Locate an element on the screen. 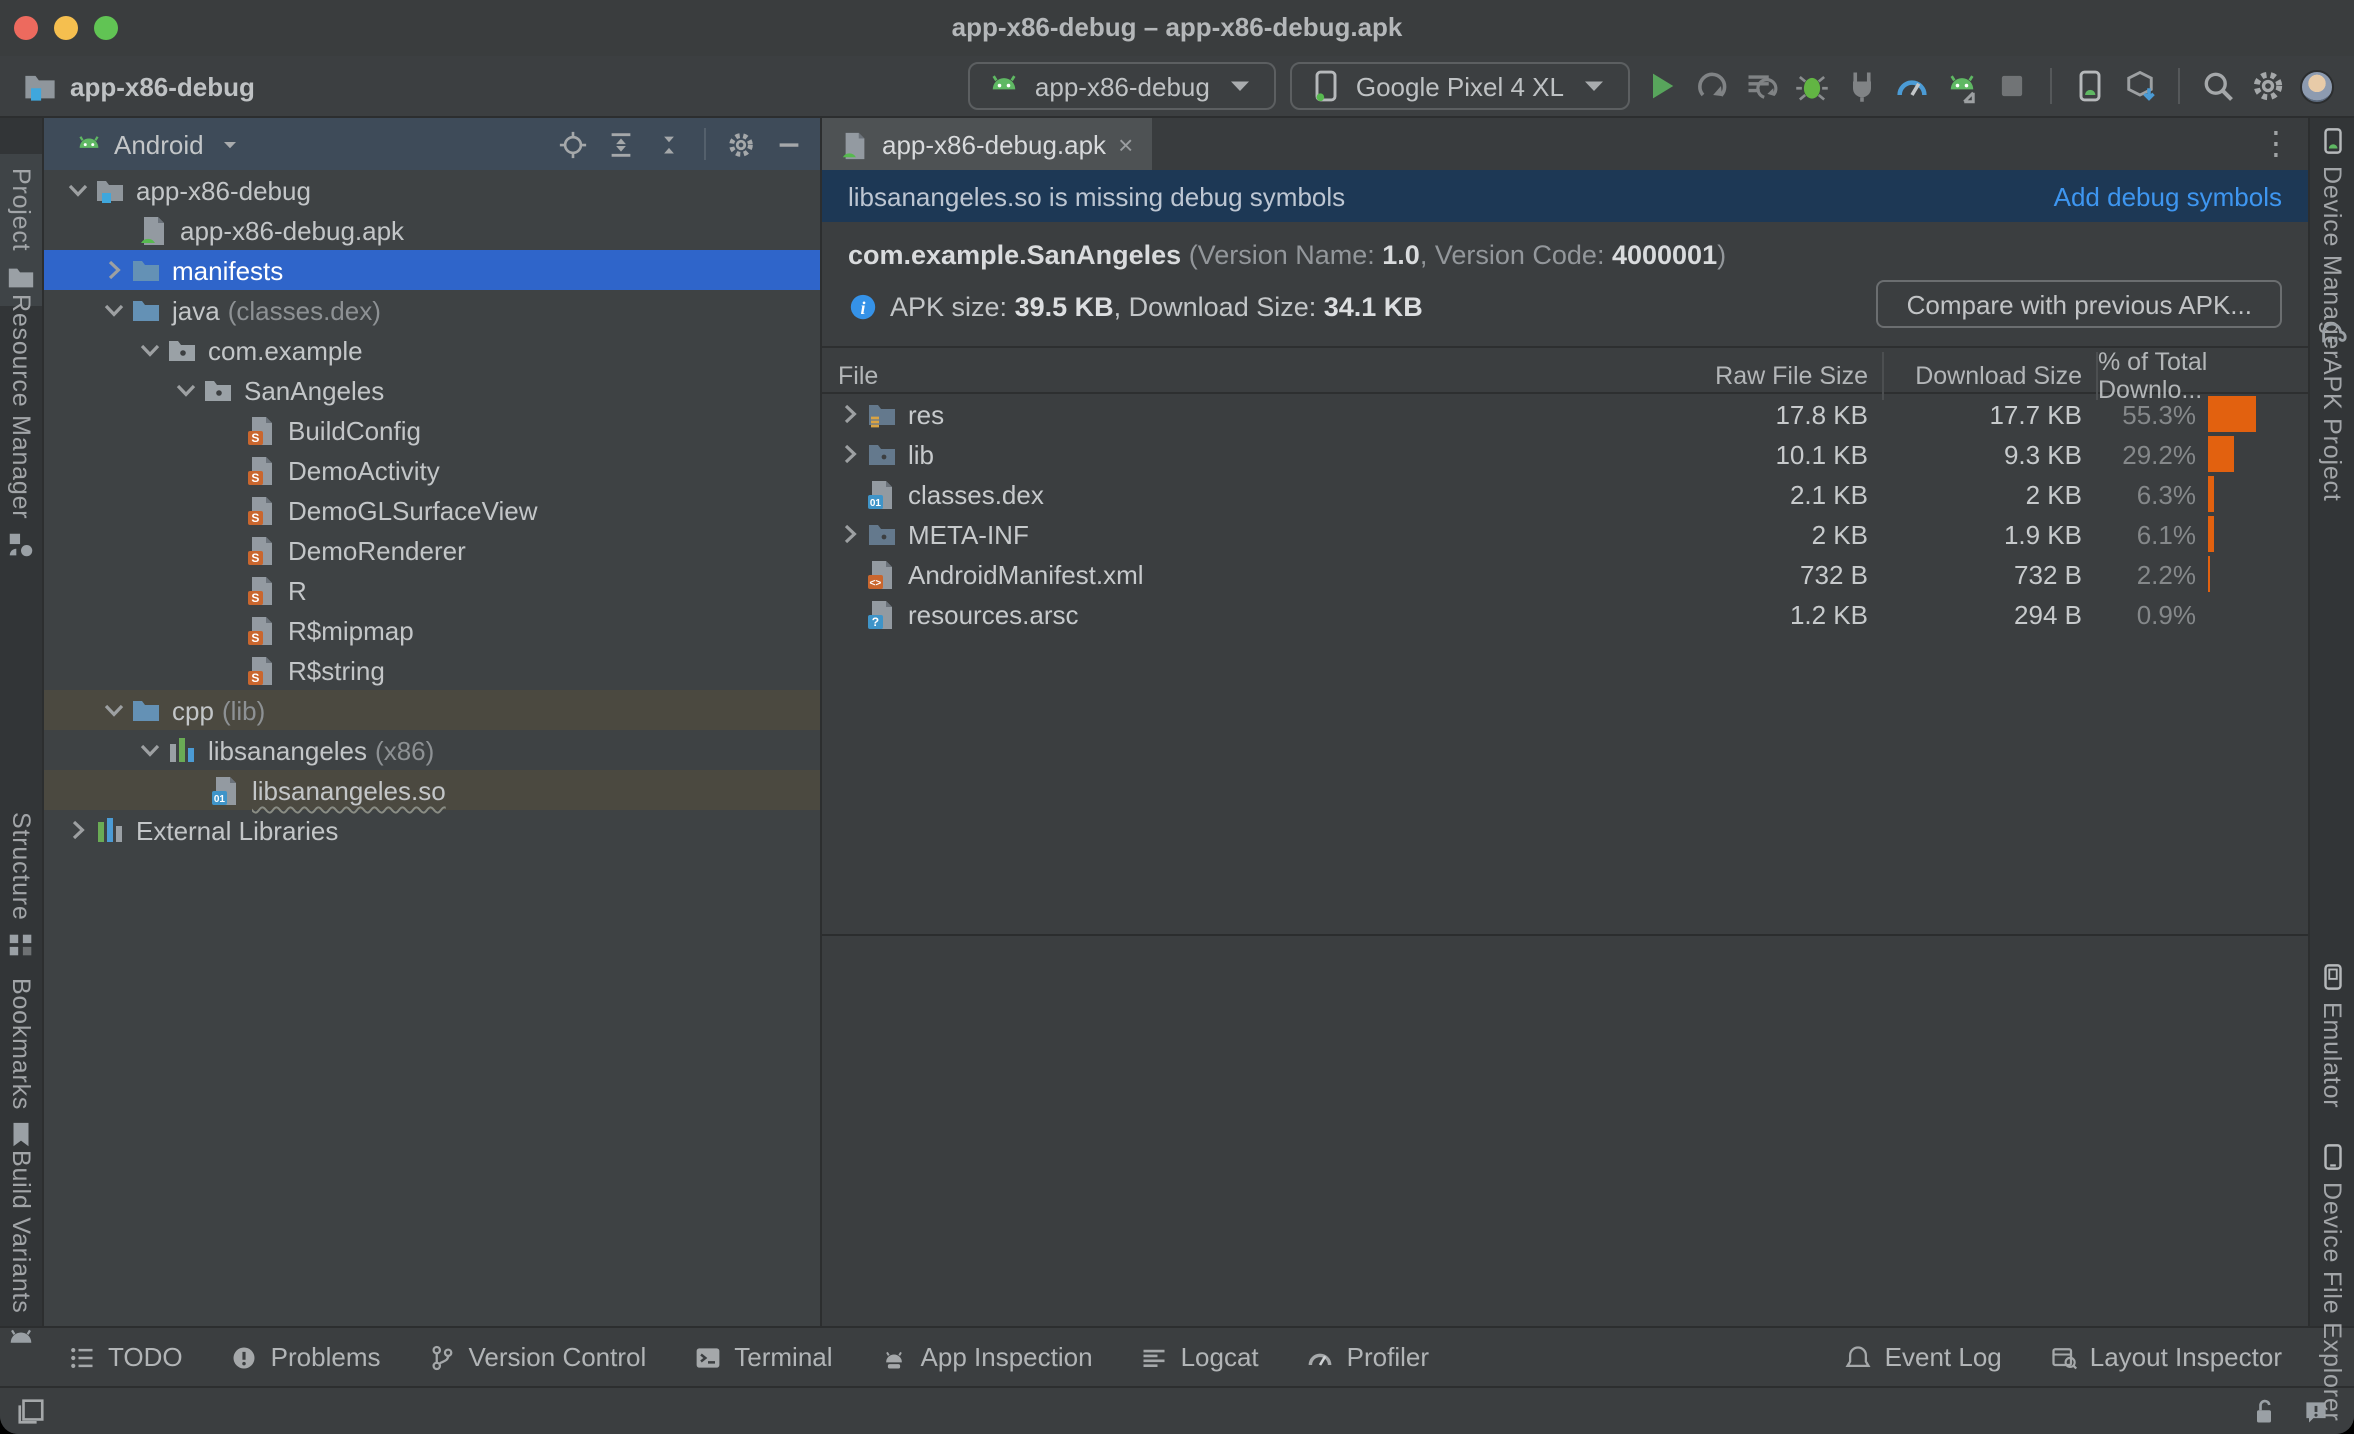 The image size is (2354, 1434). stripe-tab-resource-manager: Resource Manager is located at coordinates (21, 426).